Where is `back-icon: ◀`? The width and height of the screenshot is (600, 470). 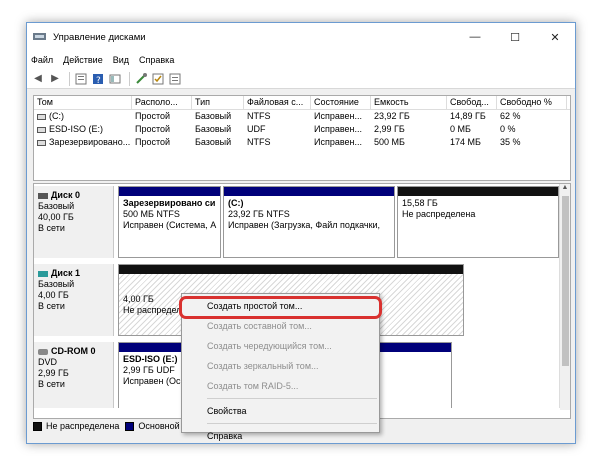 back-icon: ◀ is located at coordinates (38, 79).